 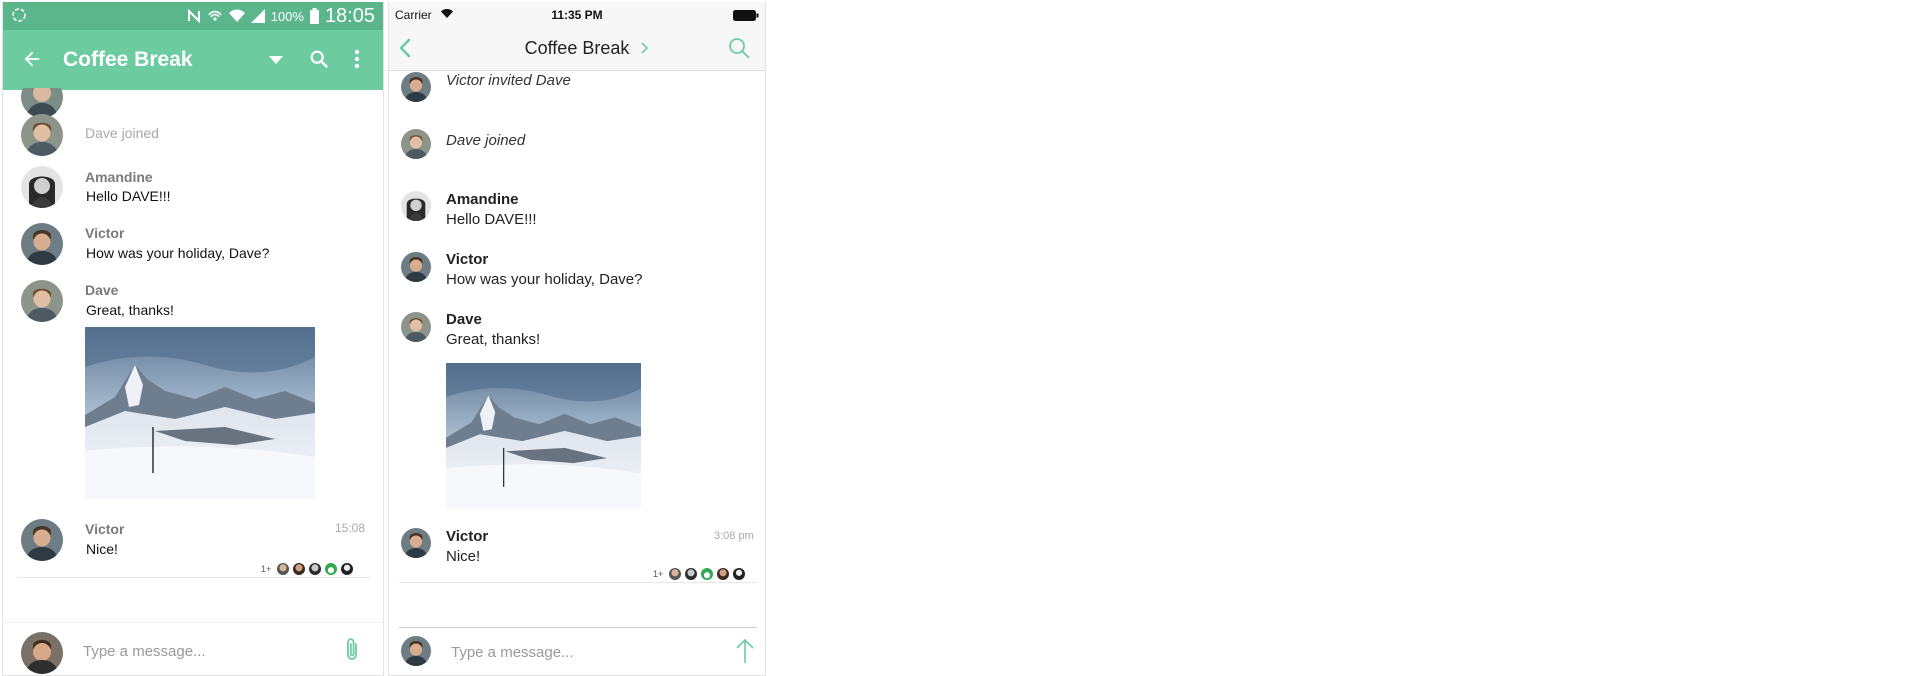 I want to click on sync-icon, so click(x=19, y=15).